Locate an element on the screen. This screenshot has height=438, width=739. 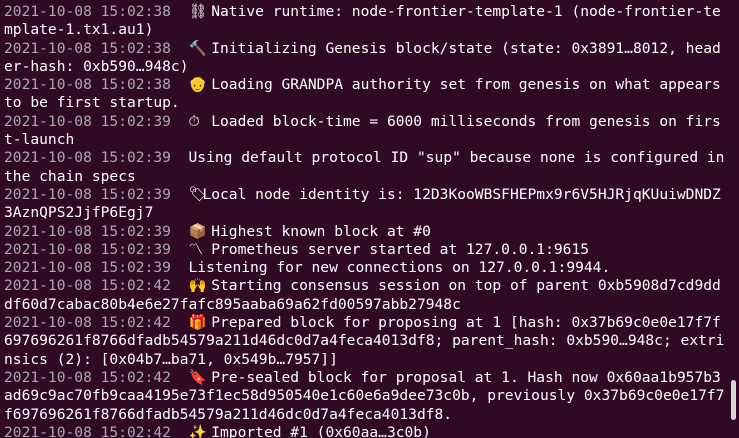
package-icon: 📦 is located at coordinates (197, 231).